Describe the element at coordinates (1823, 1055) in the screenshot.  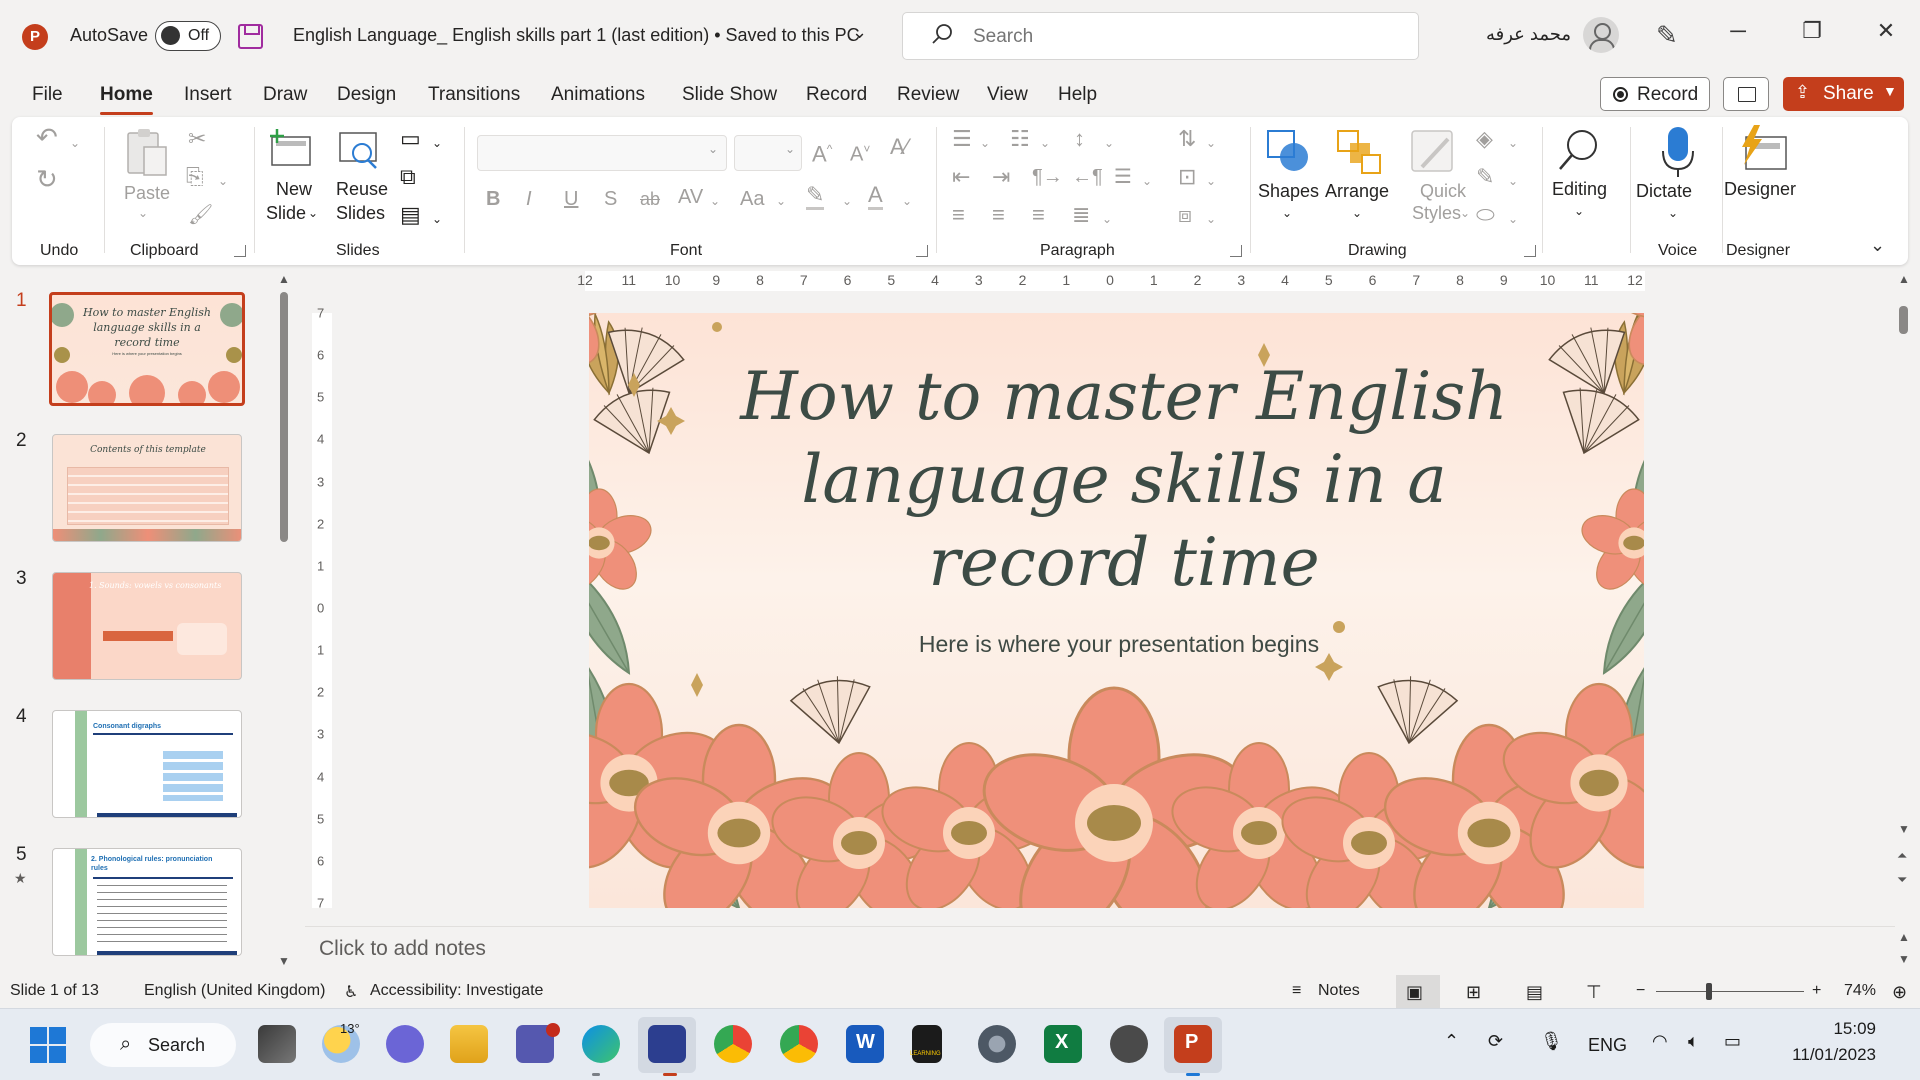
I see `clock-date: 11/01/2023` at that location.